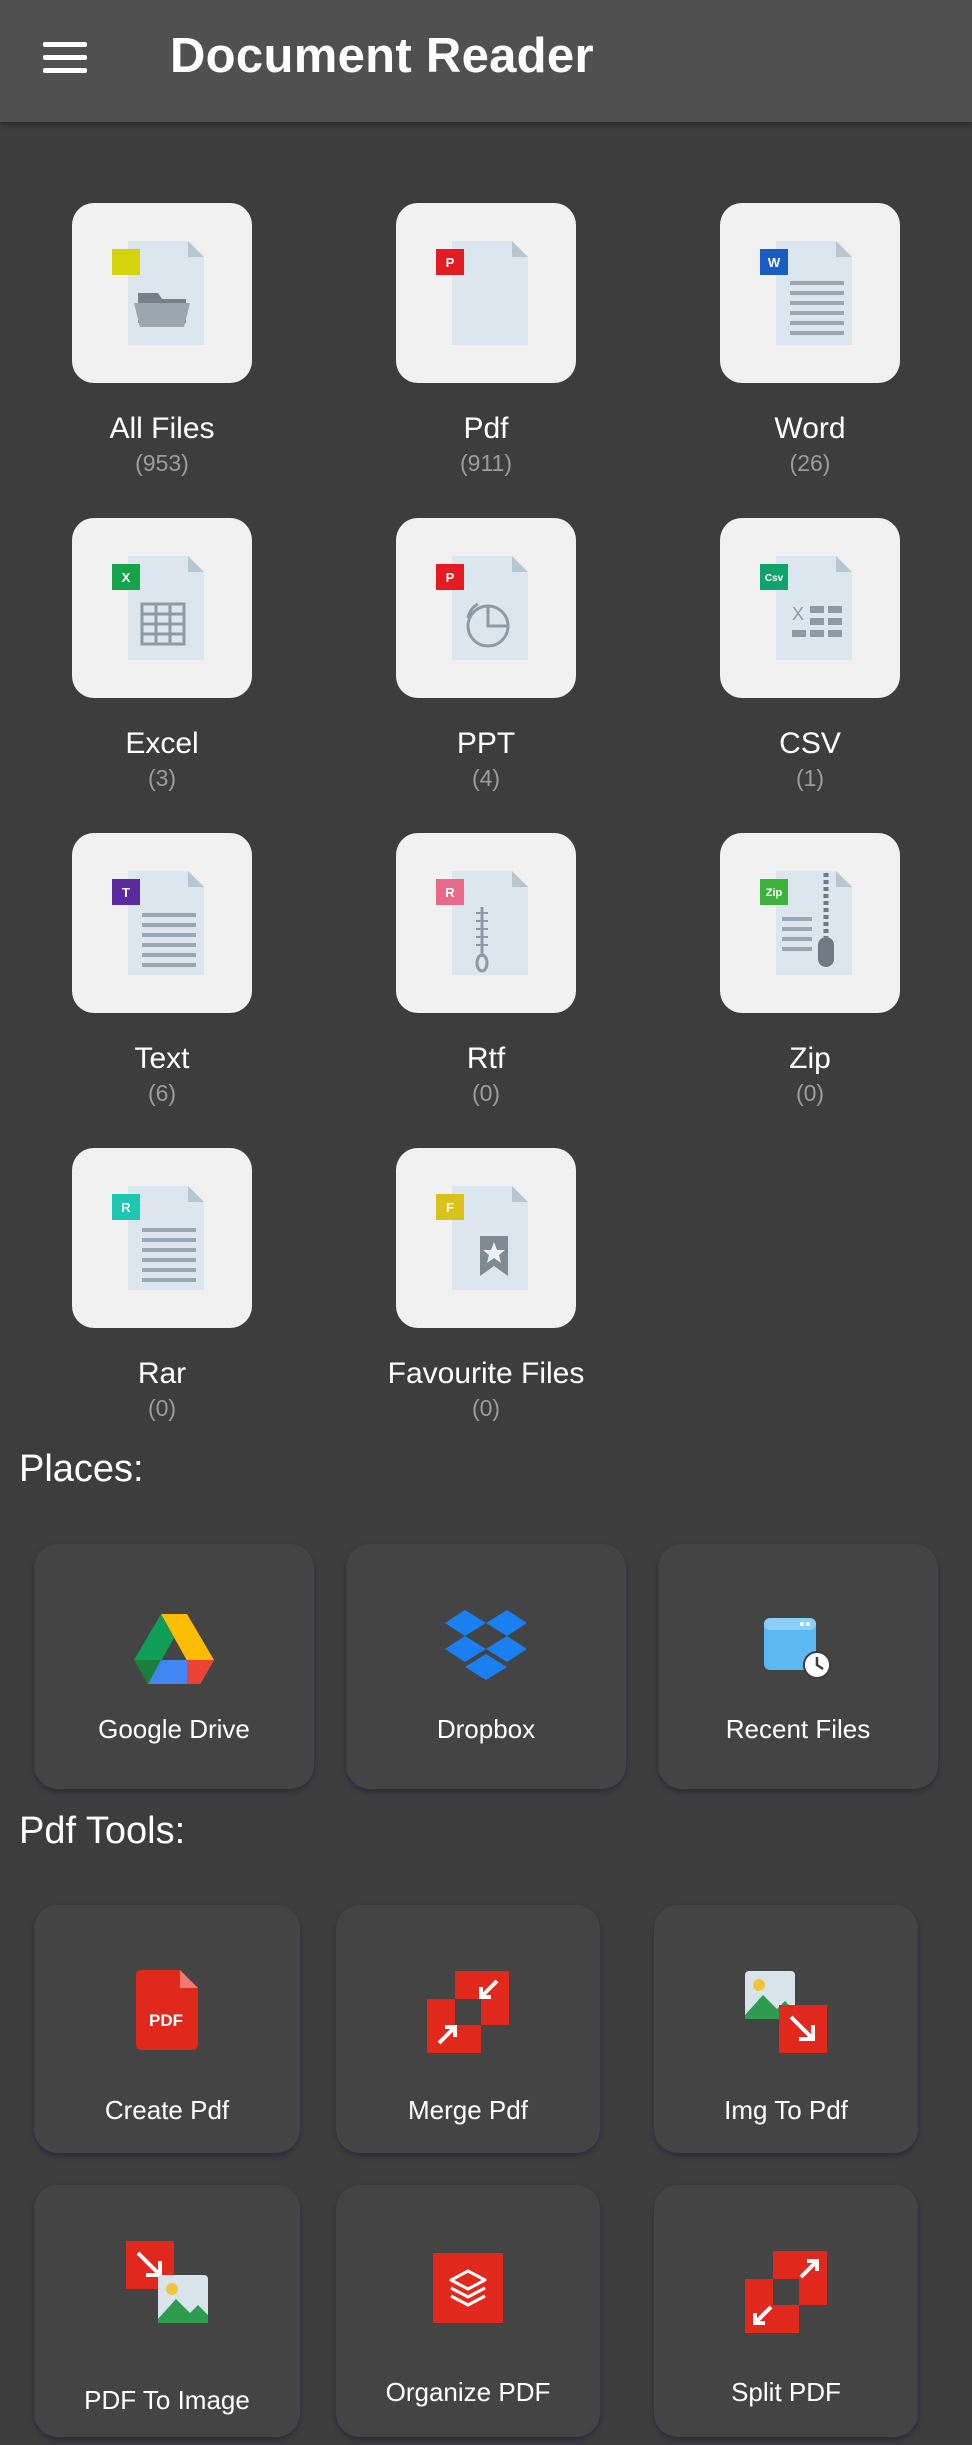 The image size is (972, 2445). What do you see at coordinates (486, 1650) in the screenshot?
I see `dropbox-icon` at bounding box center [486, 1650].